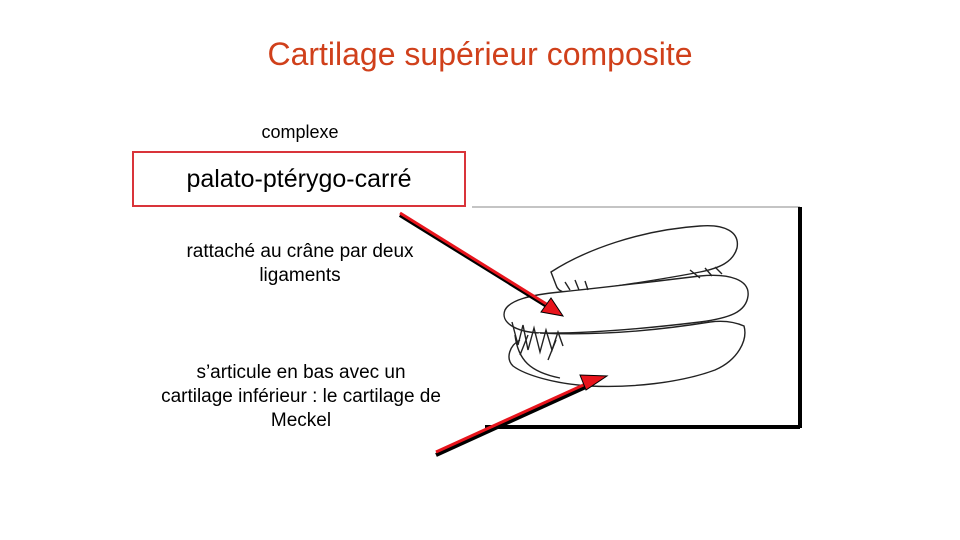  I want to click on arrow-to-meckel, so click(522, 415).